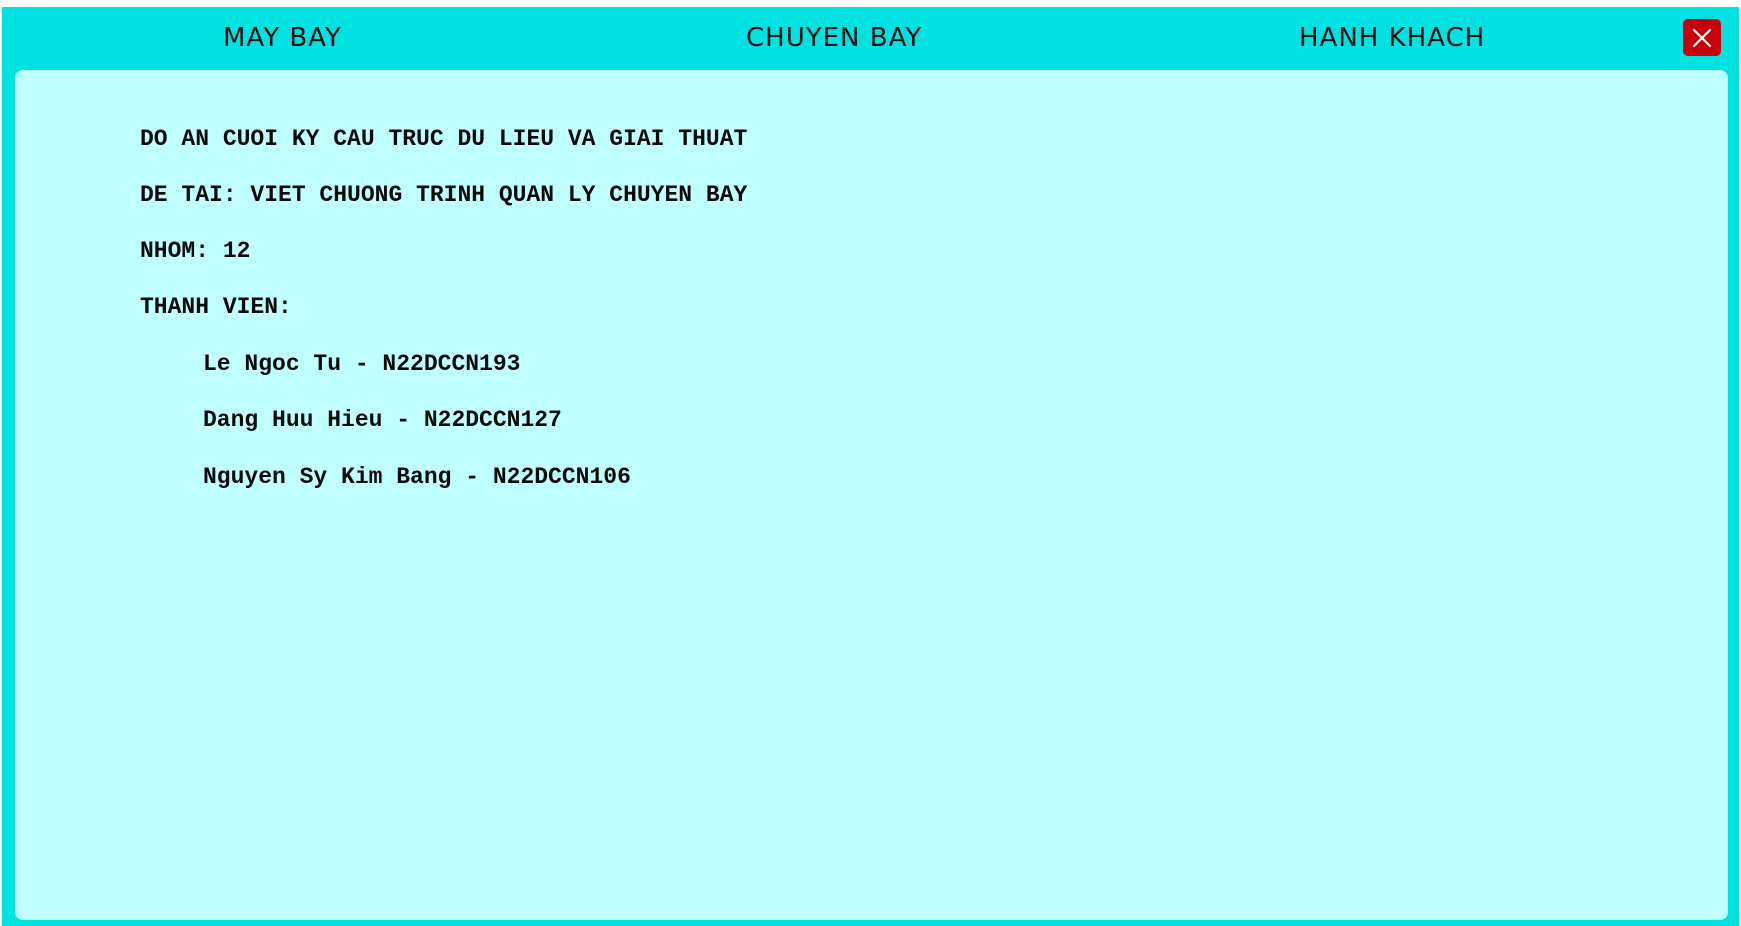 The height and width of the screenshot is (926, 1741). Describe the element at coordinates (282, 38) in the screenshot. I see `tab-may-bay: MAY BAY` at that location.